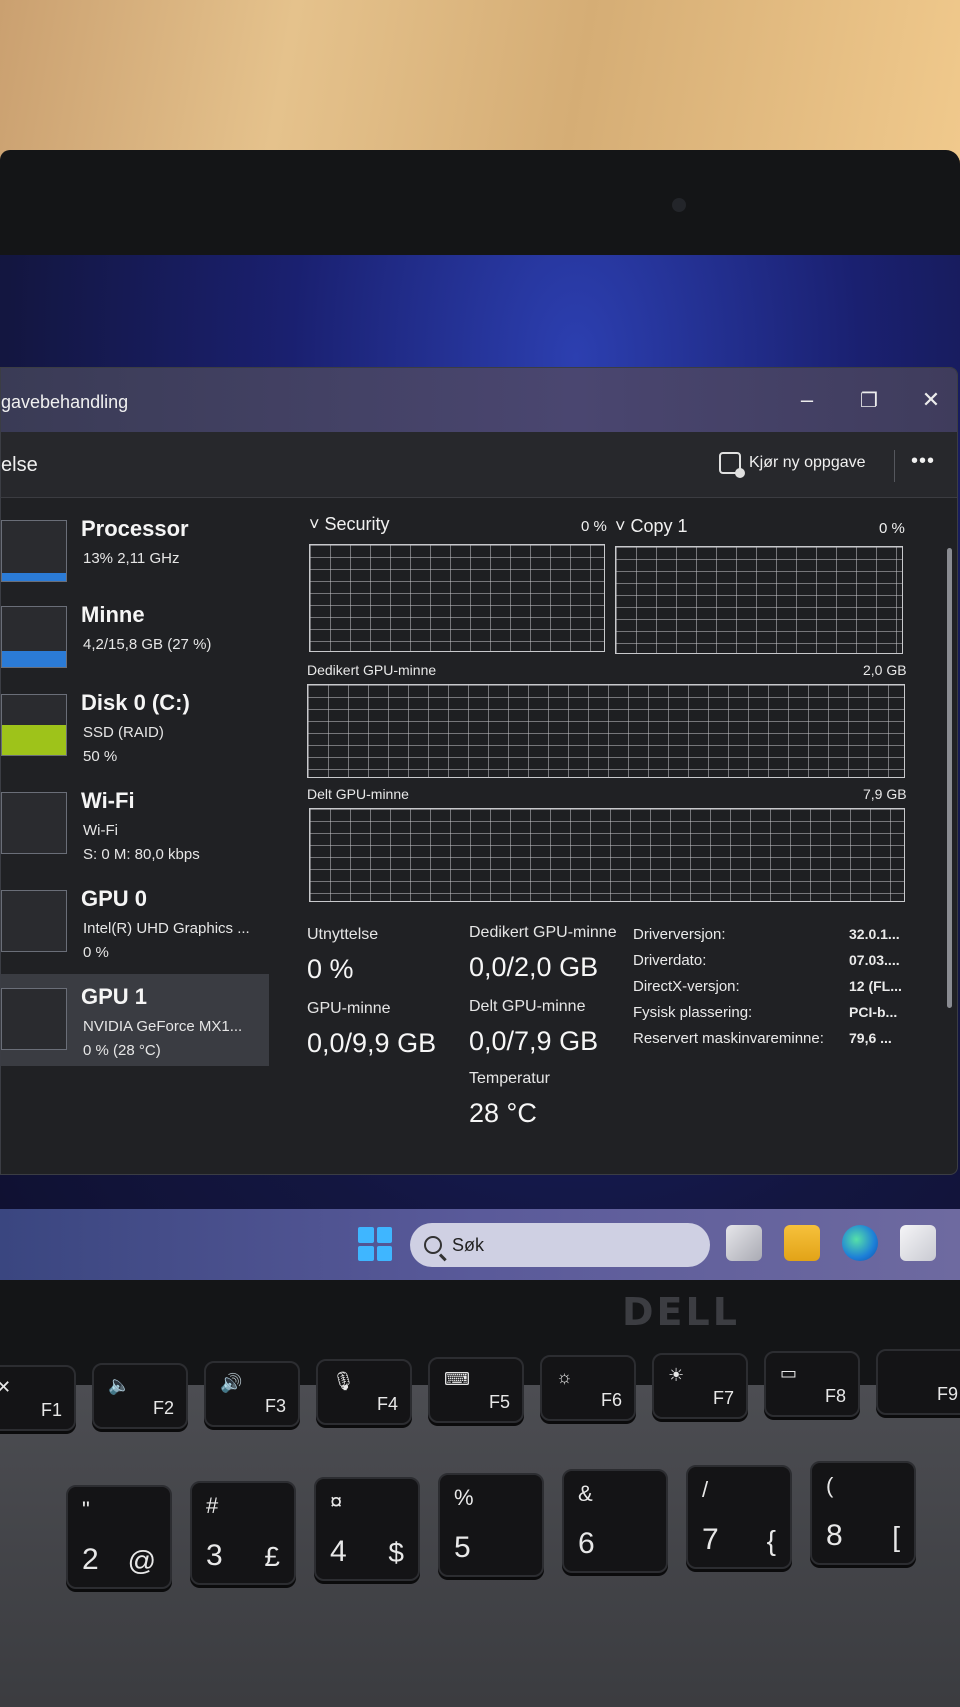 The height and width of the screenshot is (1707, 960). I want to click on sidebar-item-detail: 13% 2,11 GHz, so click(131, 558).